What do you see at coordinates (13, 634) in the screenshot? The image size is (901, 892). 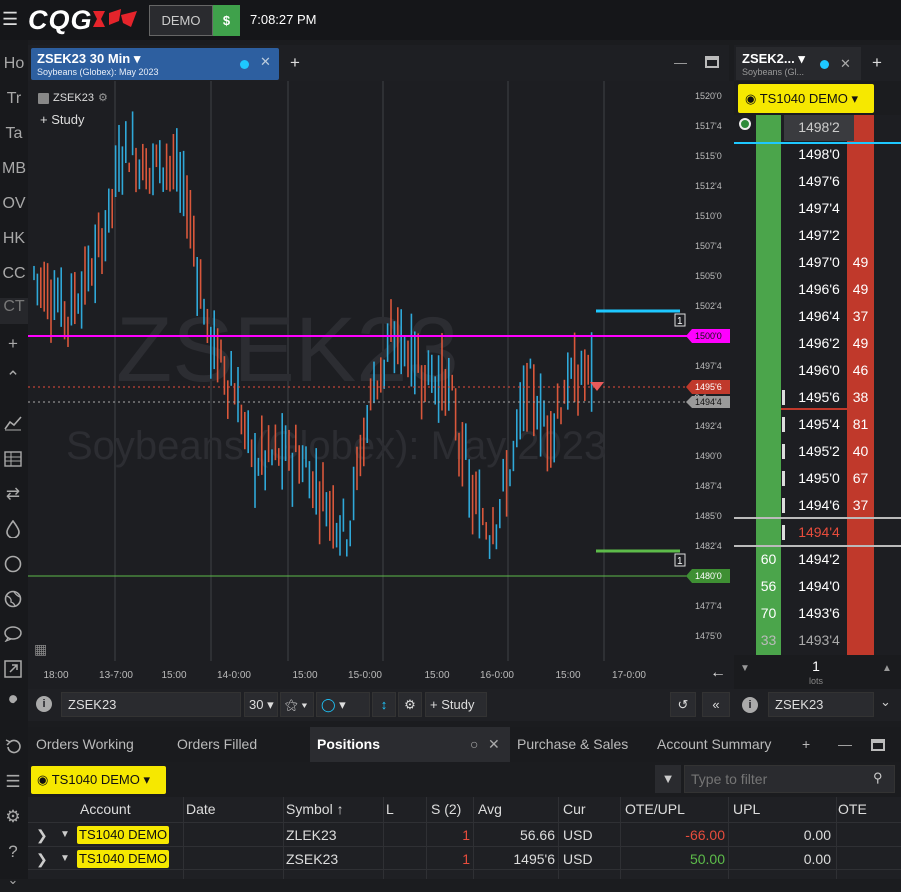 I see `chat-icon` at bounding box center [13, 634].